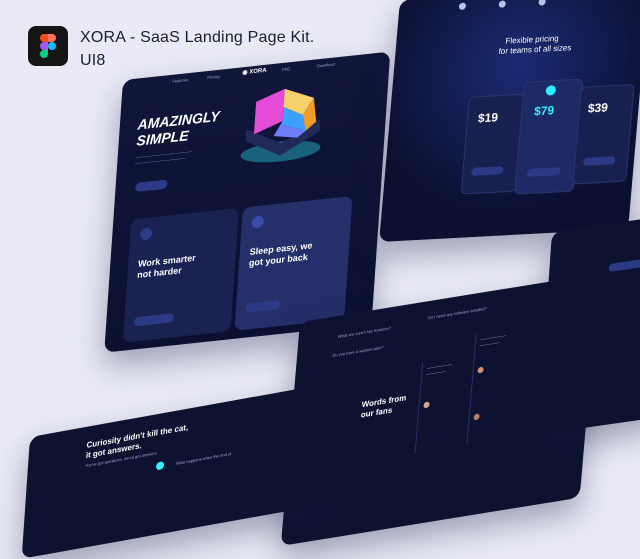 The image size is (640, 559). I want to click on nav-item: Features, so click(180, 80).